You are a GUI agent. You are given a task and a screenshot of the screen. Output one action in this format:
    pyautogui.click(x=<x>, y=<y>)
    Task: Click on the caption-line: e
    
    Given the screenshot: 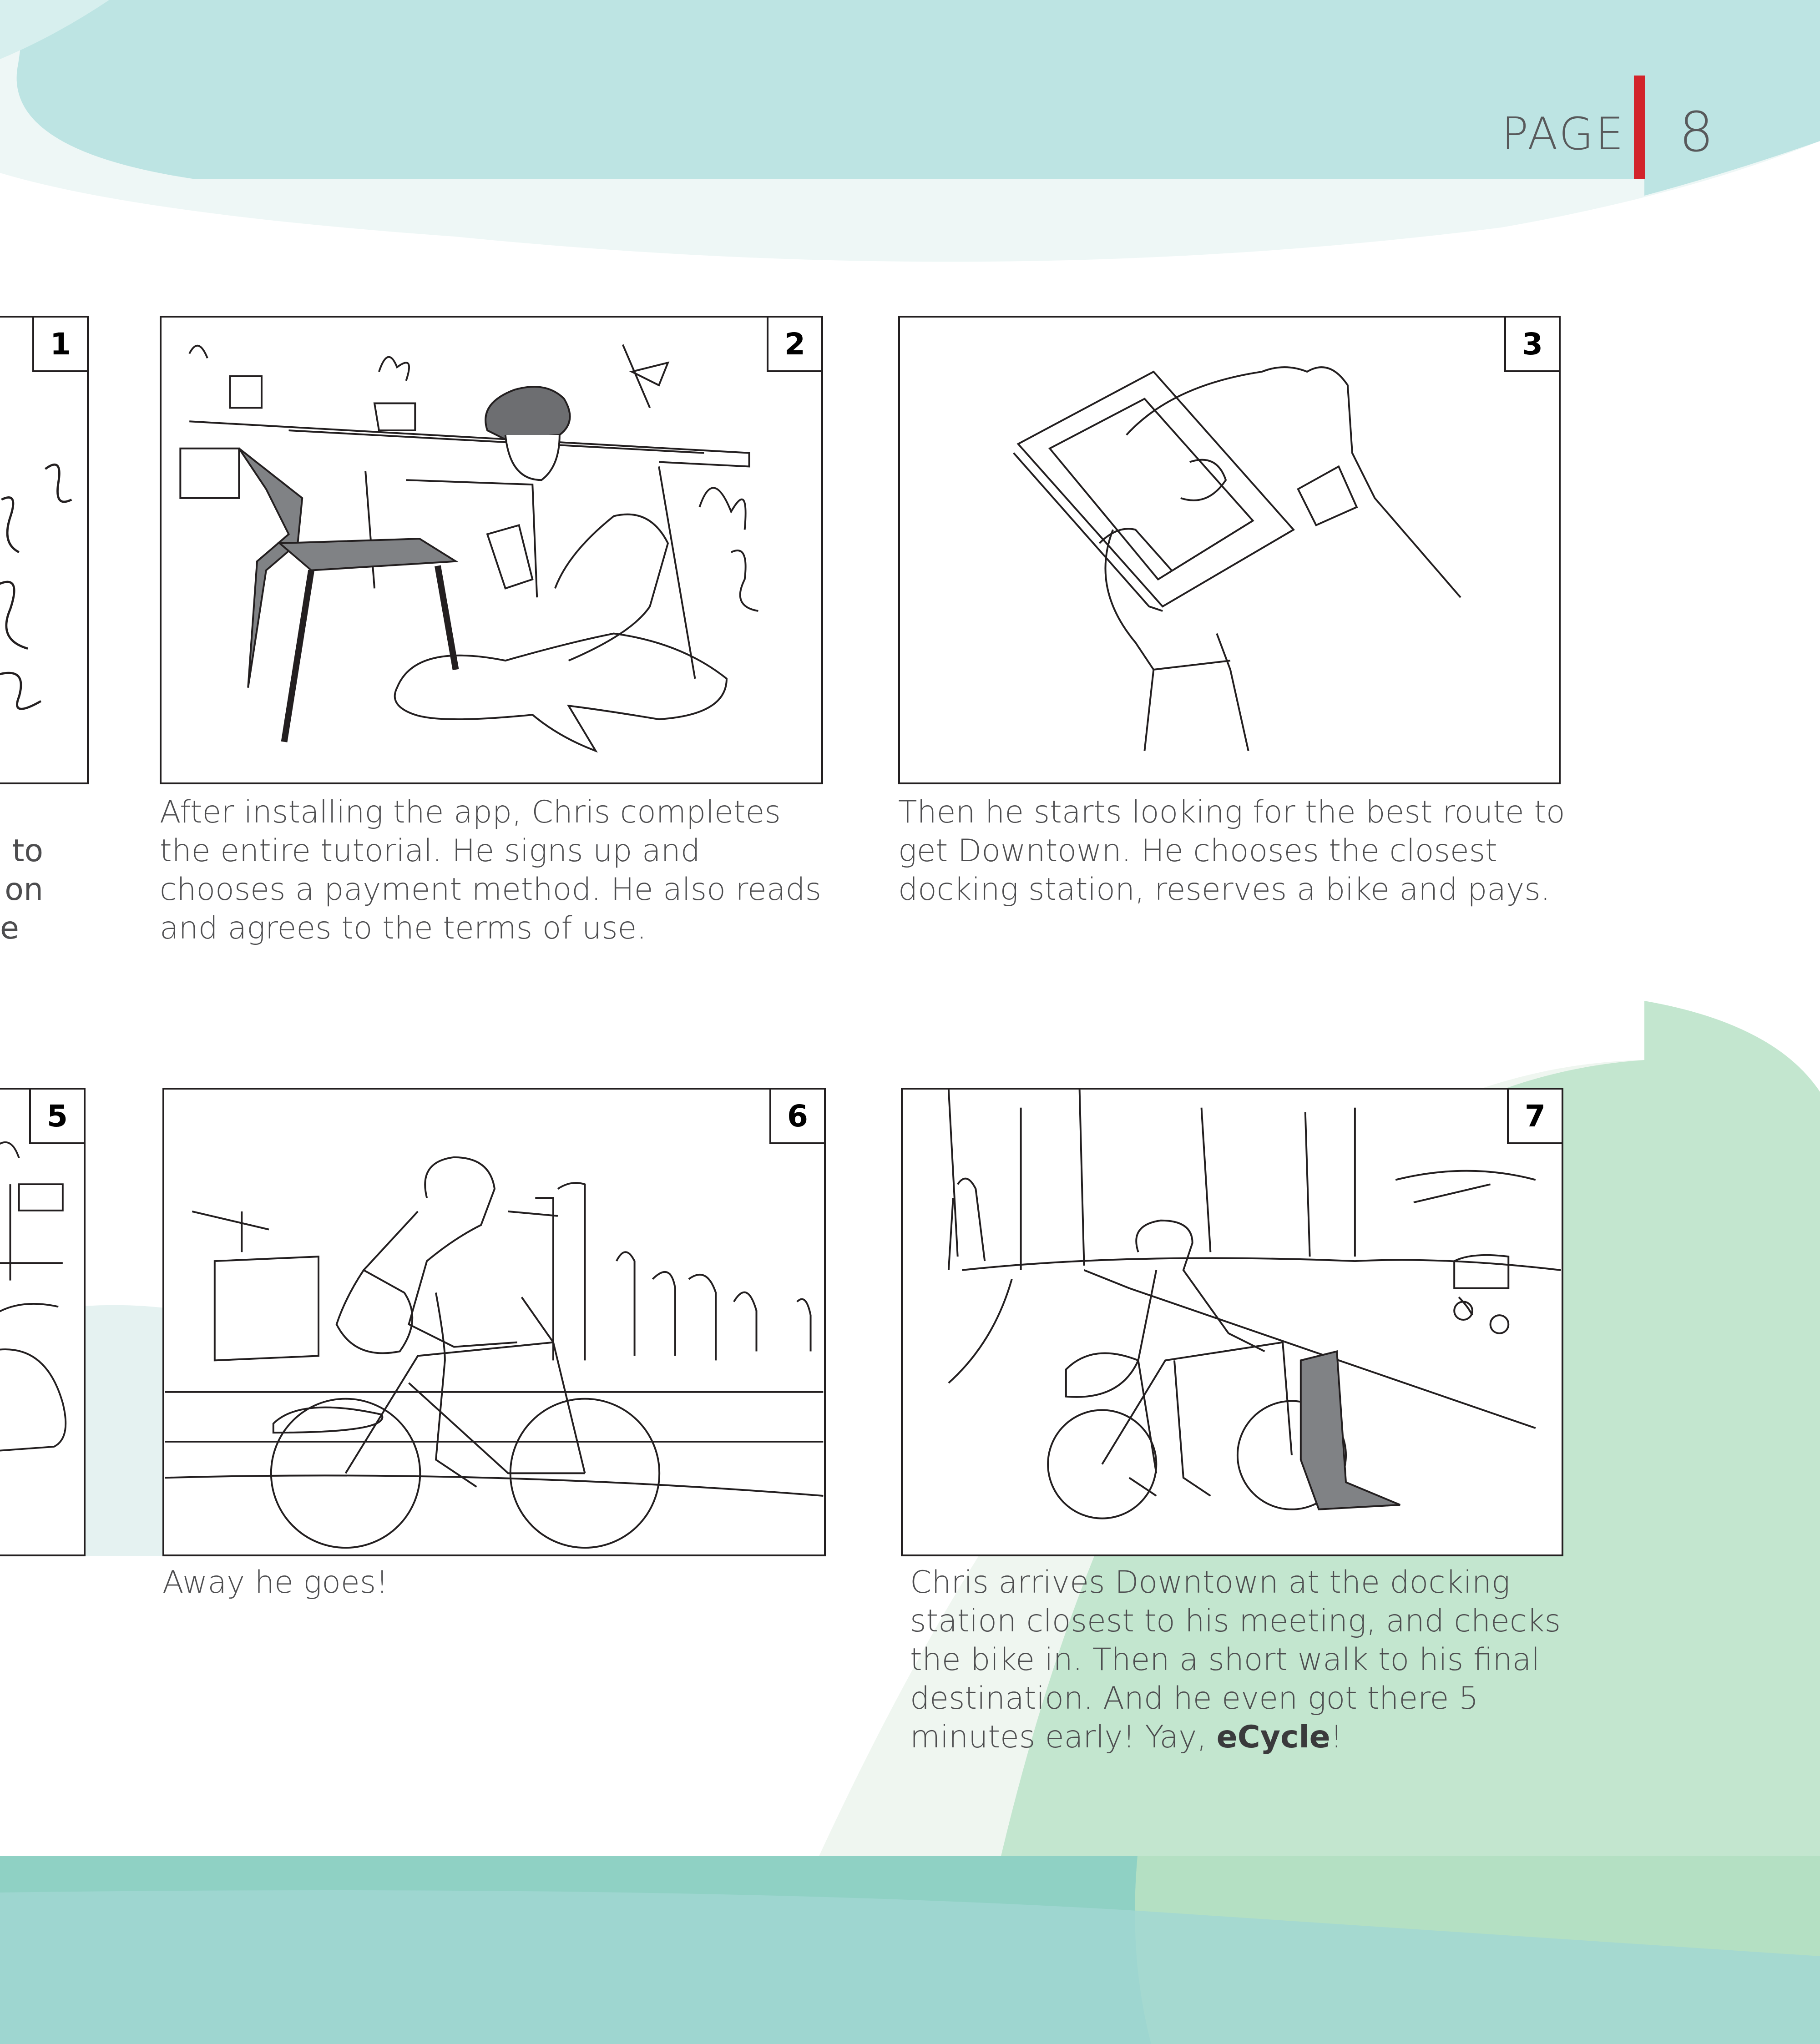 What is the action you would take?
    pyautogui.click(x=9, y=928)
    